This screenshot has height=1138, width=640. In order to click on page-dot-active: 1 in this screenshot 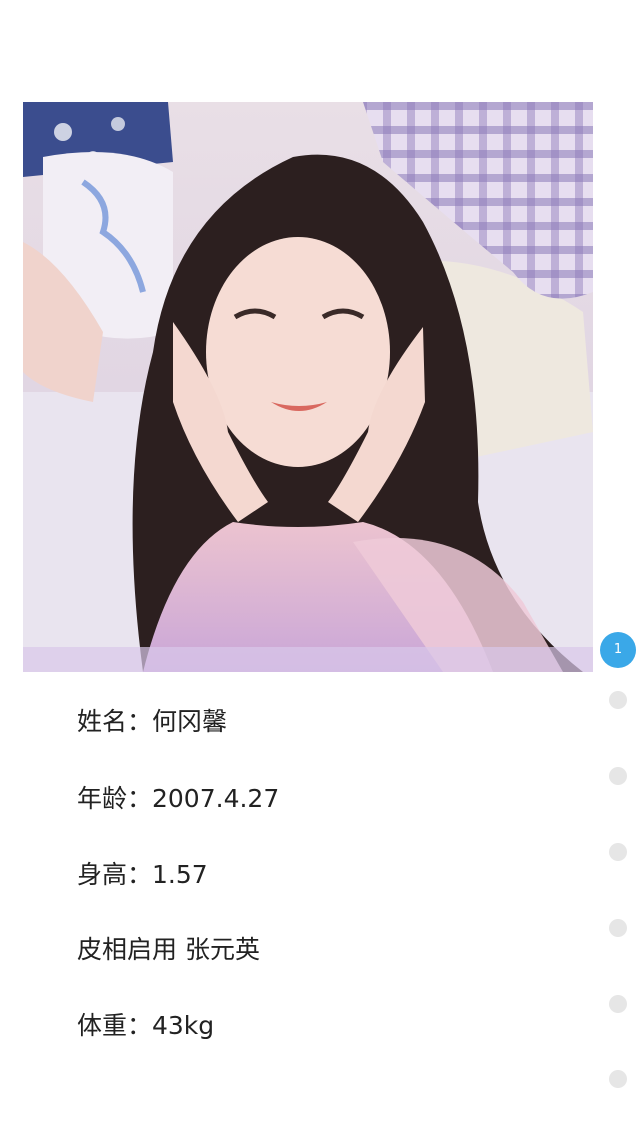, I will do `click(618, 650)`.